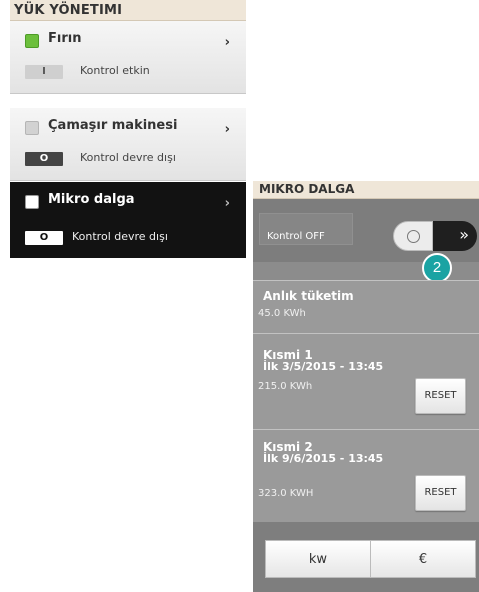 The height and width of the screenshot is (592, 479). Describe the element at coordinates (437, 268) in the screenshot. I see `callout-number-badge: 2` at that location.